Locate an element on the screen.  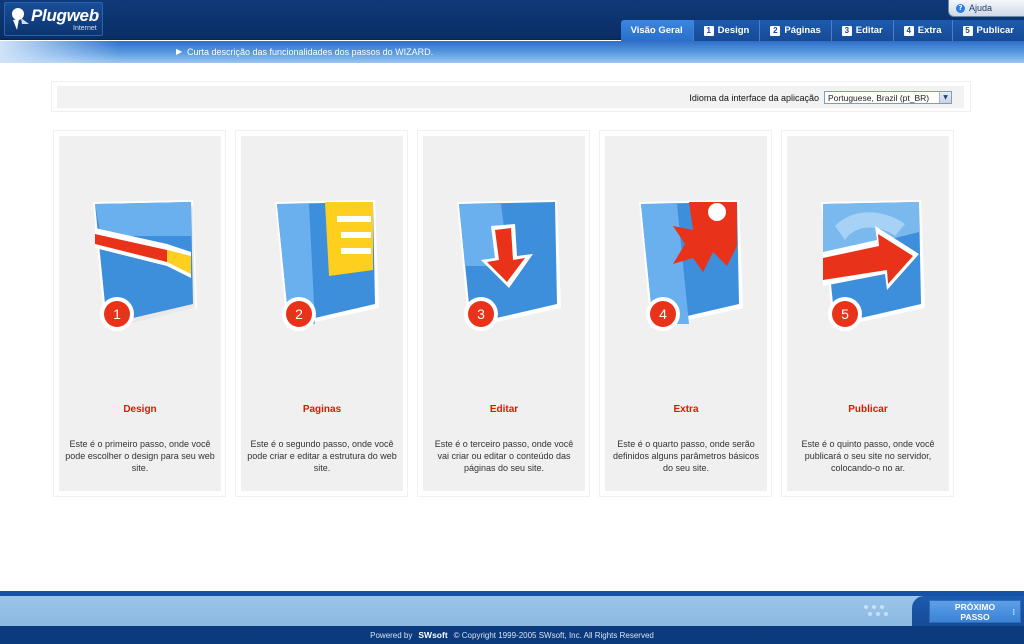
tab-label: Design is located at coordinates (733, 30).